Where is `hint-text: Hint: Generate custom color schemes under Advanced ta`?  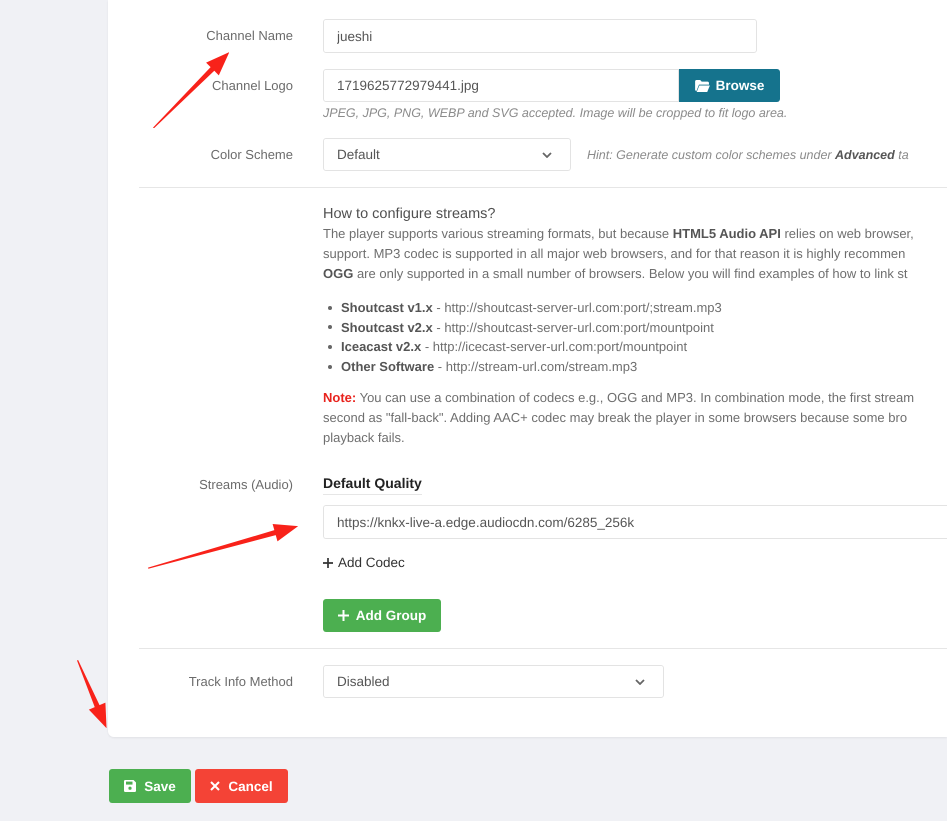 hint-text: Hint: Generate custom color schemes under Advanced ta is located at coordinates (748, 155).